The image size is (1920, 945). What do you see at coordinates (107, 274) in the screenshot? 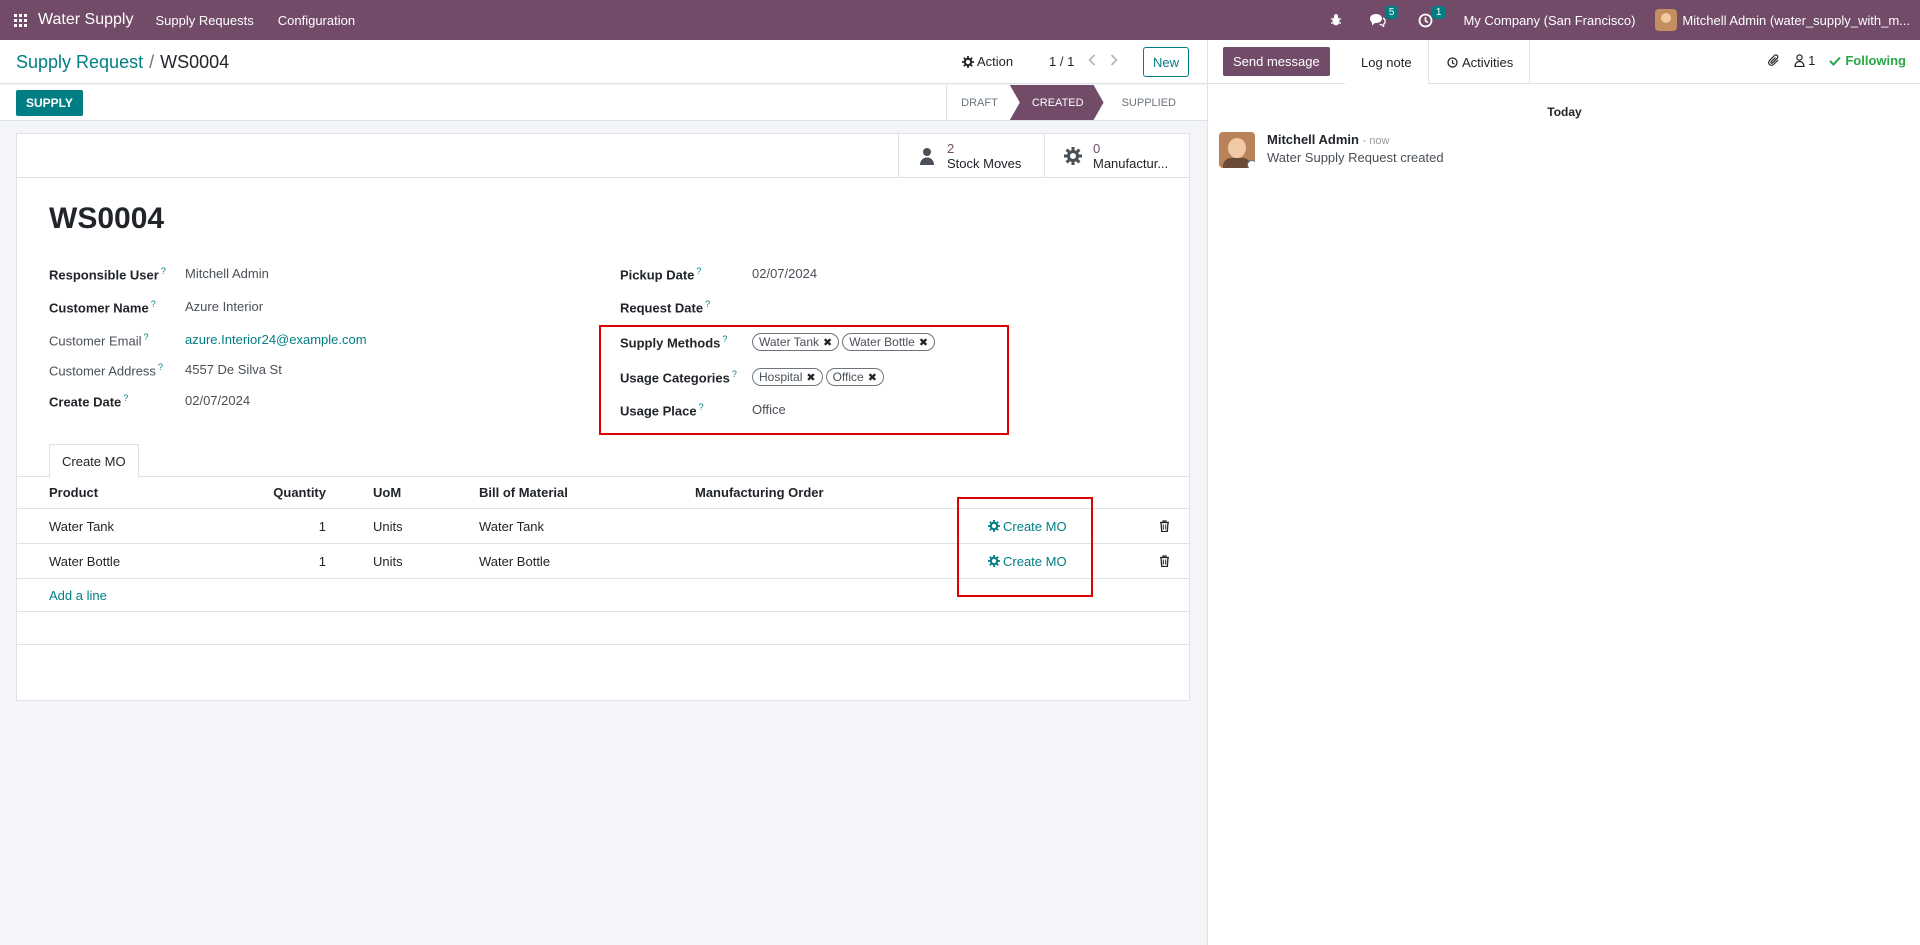
I see `responsible-user-label: Responsible User?` at bounding box center [107, 274].